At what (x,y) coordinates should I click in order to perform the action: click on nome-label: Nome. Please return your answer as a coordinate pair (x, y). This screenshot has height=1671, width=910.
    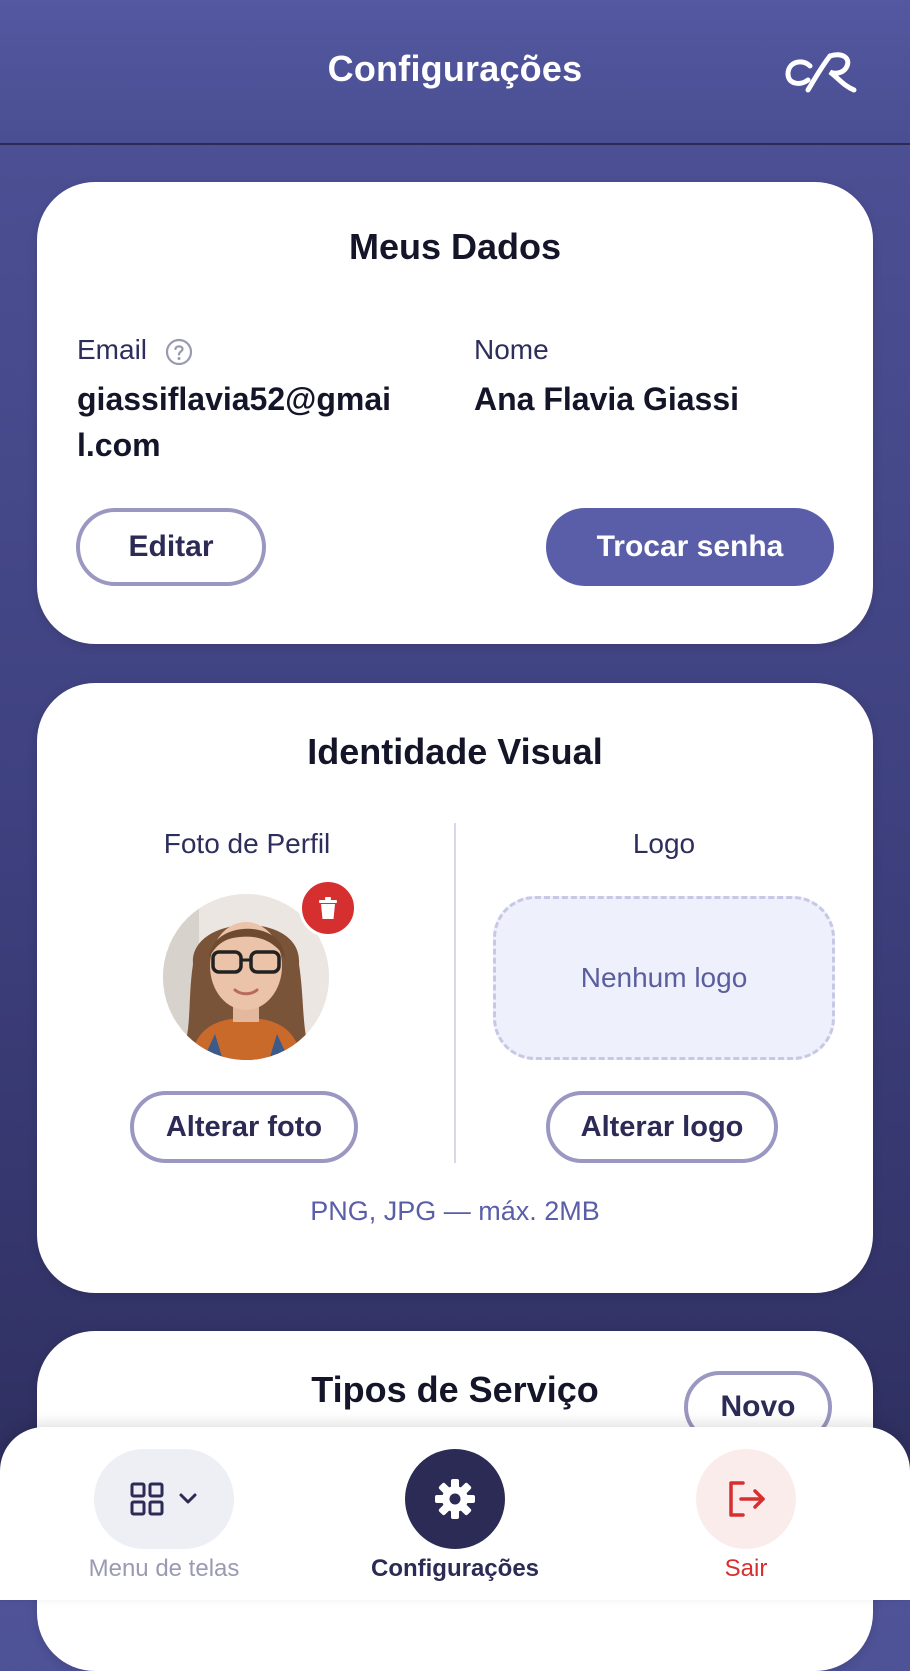
    Looking at the image, I should click on (511, 349).